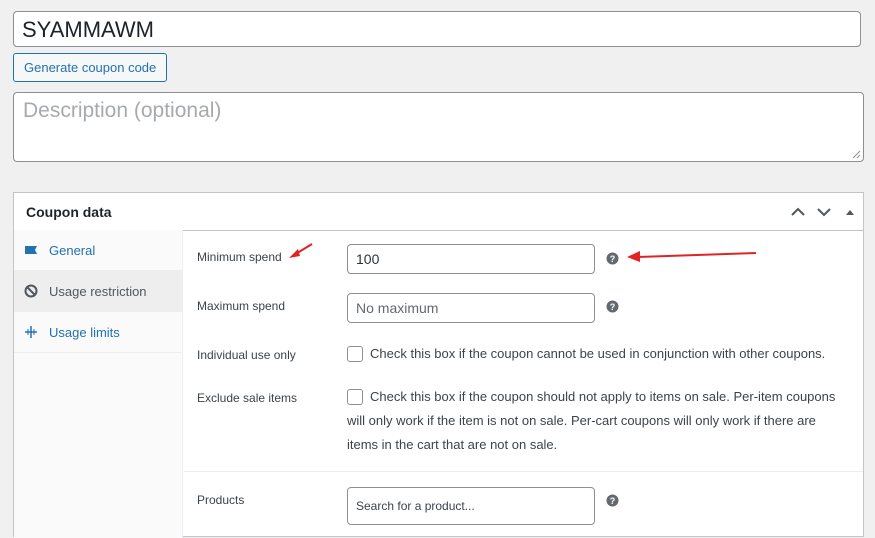  What do you see at coordinates (246, 355) in the screenshot?
I see `individual-use-label: Individual use only` at bounding box center [246, 355].